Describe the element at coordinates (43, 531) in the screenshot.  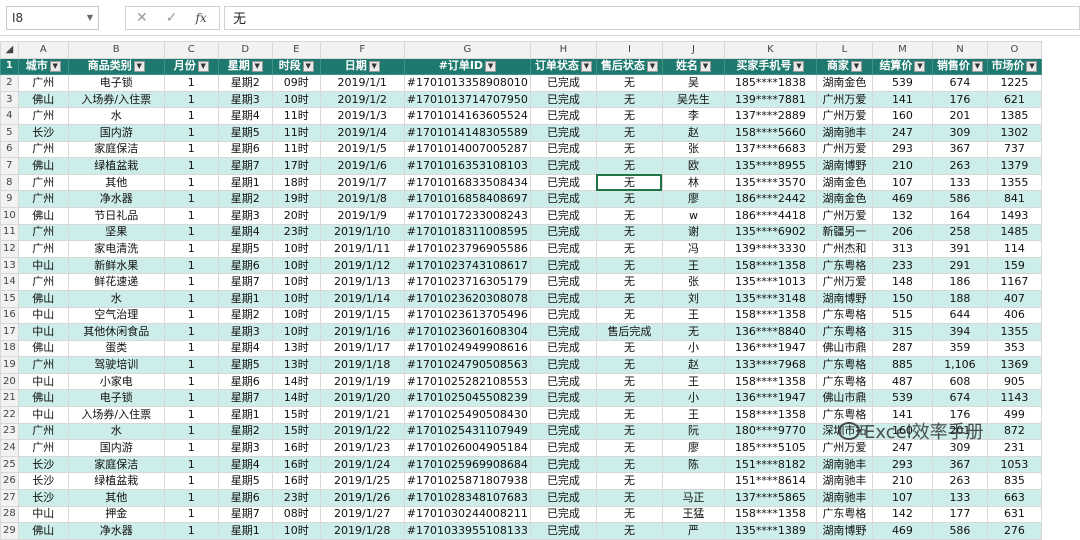
I see `cell: 佛山` at that location.